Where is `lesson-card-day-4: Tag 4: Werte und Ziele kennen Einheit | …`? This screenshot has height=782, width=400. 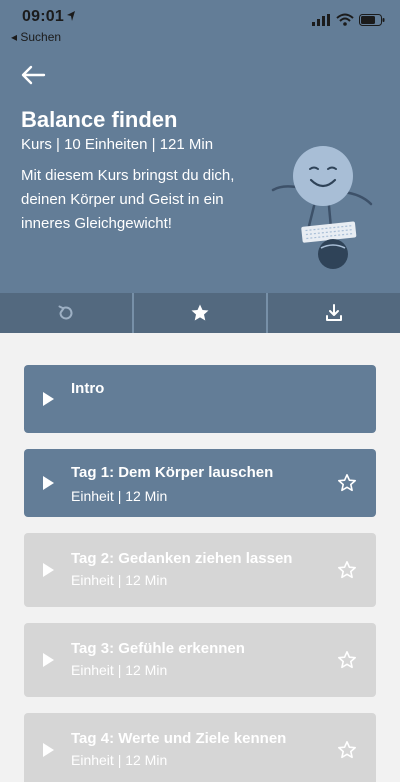
lesson-card-day-4: Tag 4: Werte und Ziele kennen Einheit | … is located at coordinates (200, 747).